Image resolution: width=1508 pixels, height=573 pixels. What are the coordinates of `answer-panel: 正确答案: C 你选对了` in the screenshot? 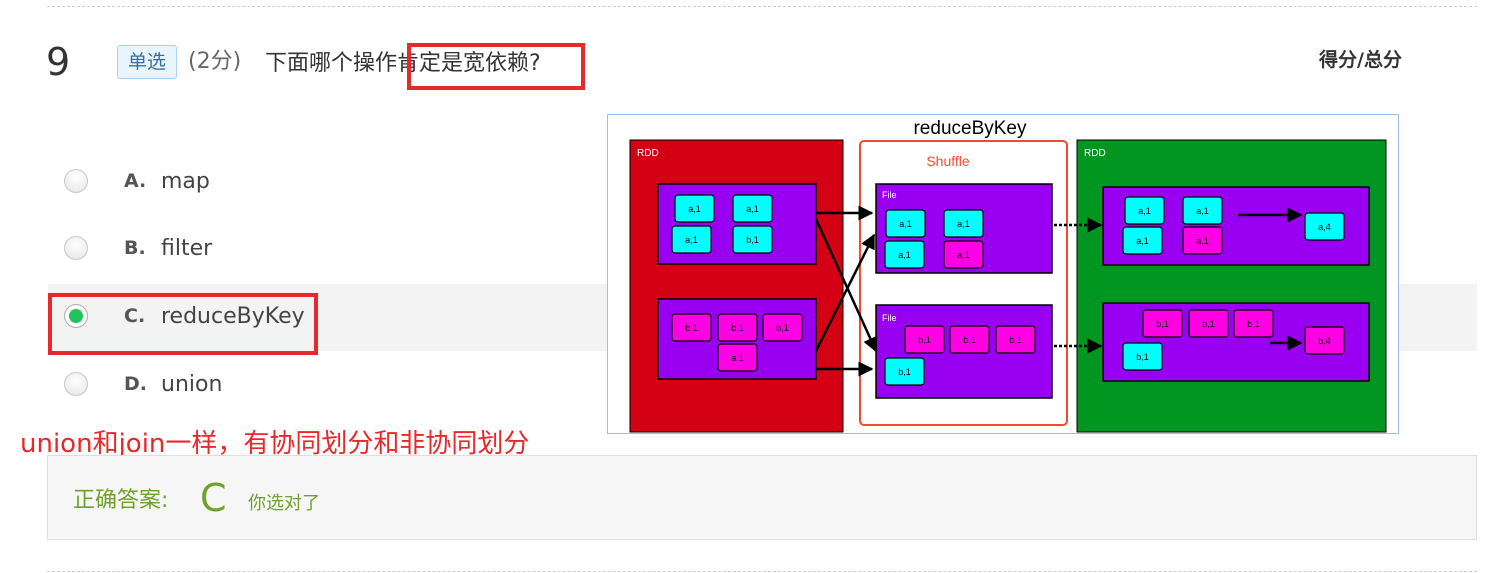 It's located at (762, 497).